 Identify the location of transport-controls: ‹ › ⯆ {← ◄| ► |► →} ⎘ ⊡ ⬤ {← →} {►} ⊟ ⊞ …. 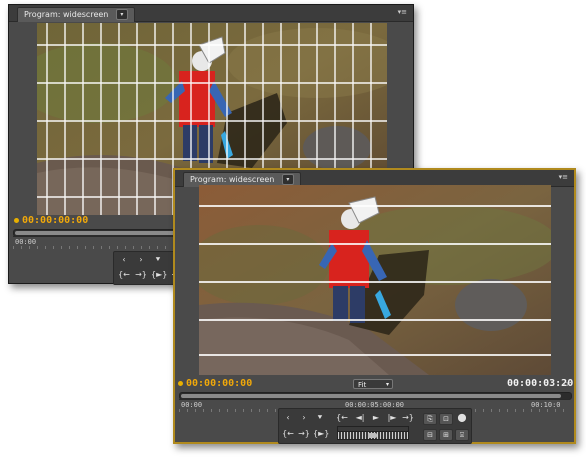
(375, 426).